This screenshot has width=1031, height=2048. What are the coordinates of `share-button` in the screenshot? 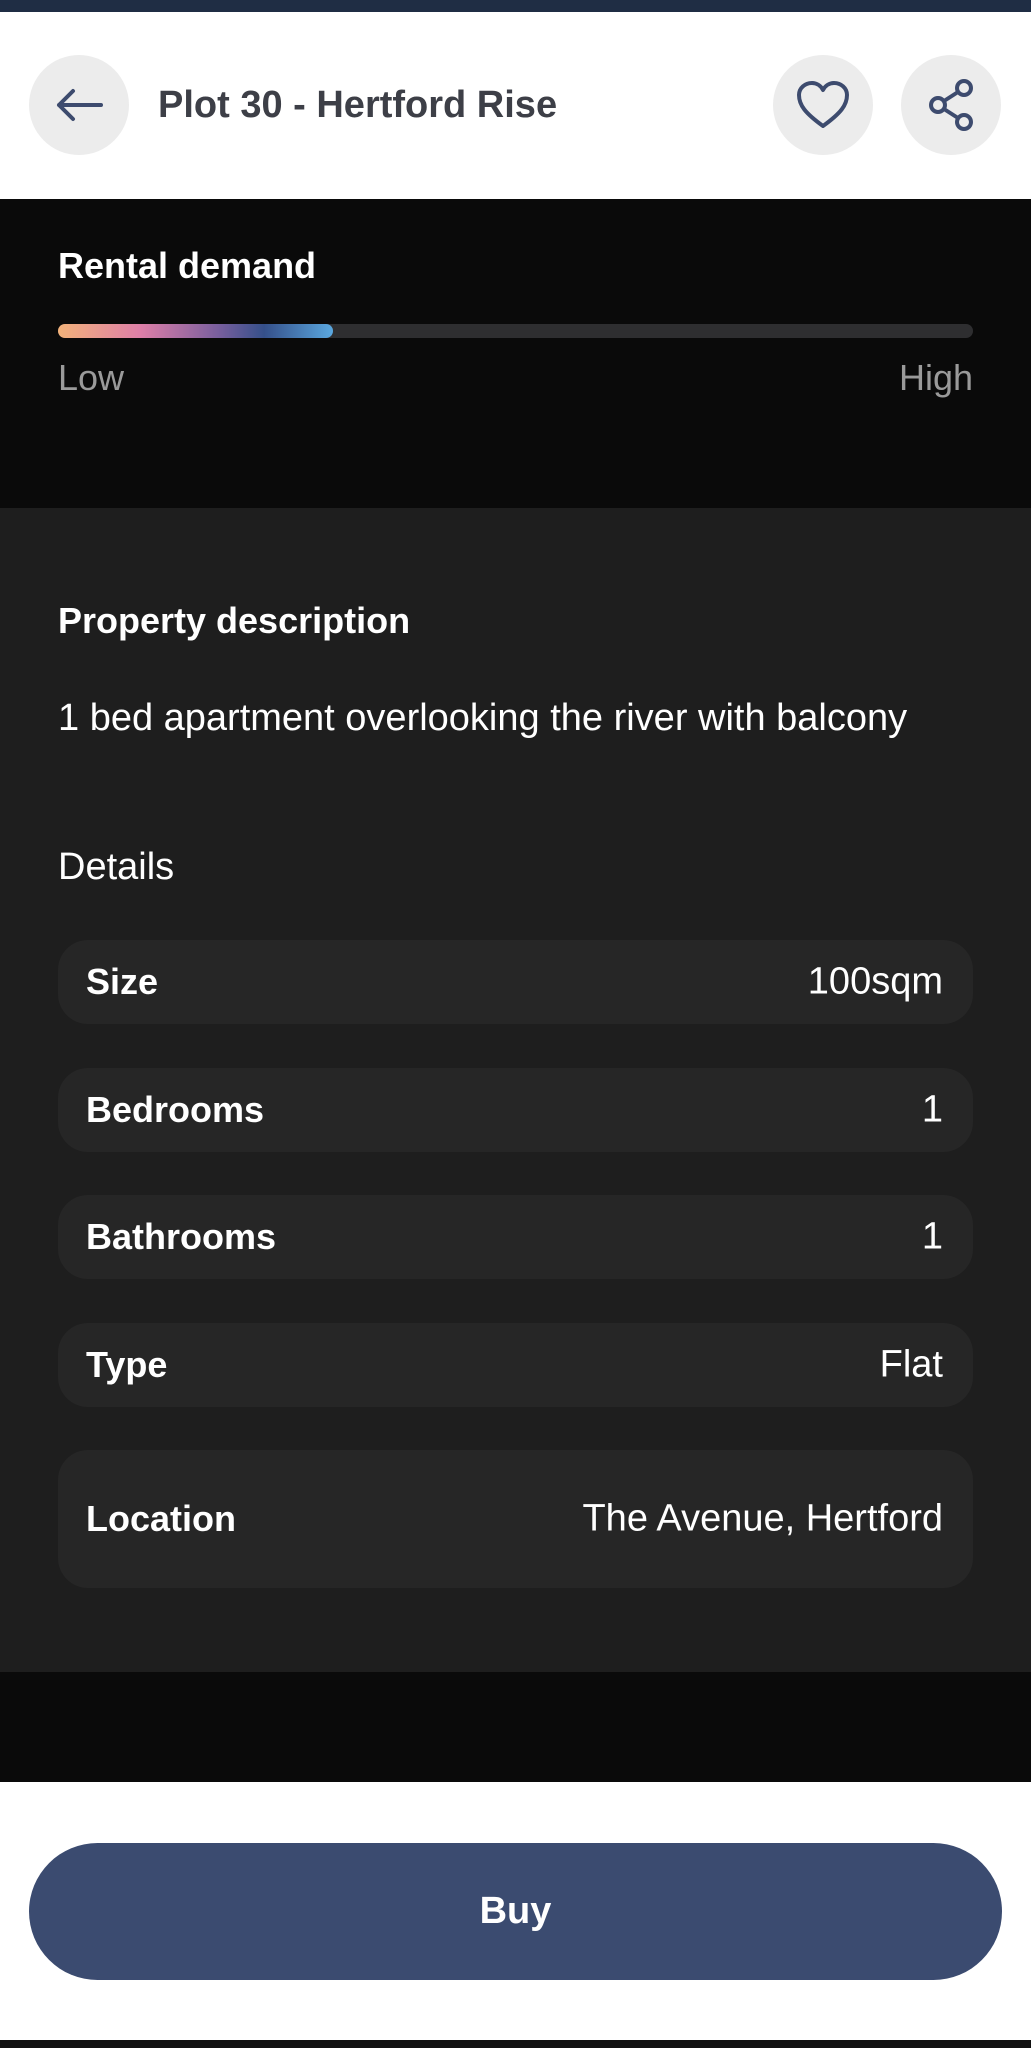 It's located at (951, 105).